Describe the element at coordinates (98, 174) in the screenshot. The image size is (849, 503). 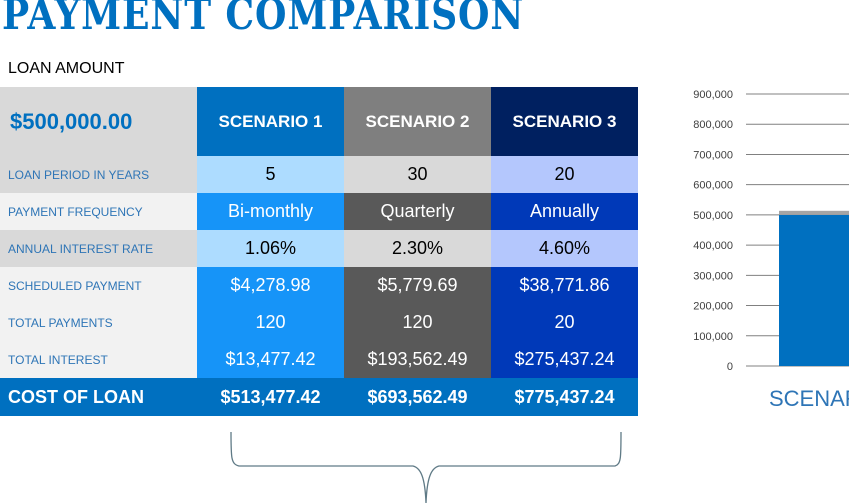
I see `row-label-loan-period: LOAN PERIOD IN YEARS` at that location.